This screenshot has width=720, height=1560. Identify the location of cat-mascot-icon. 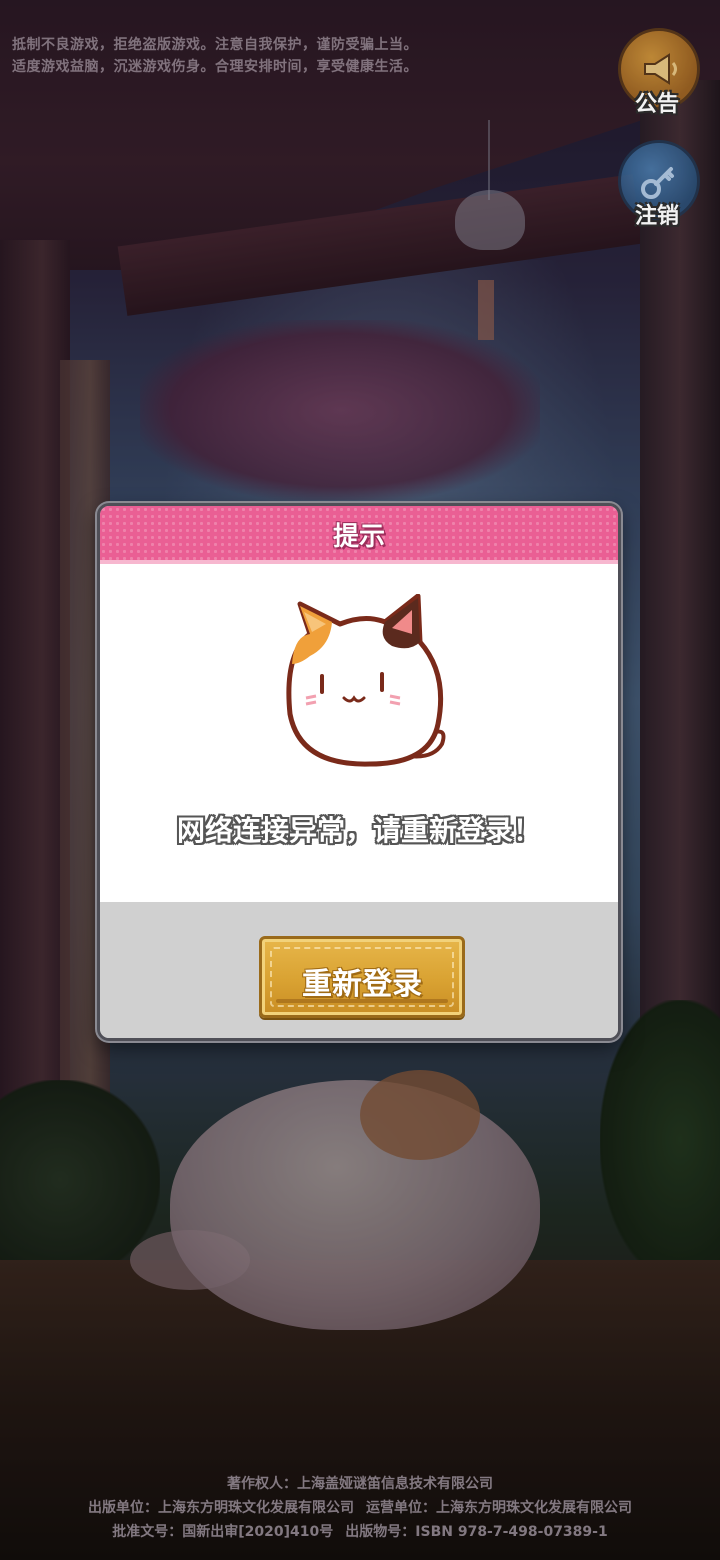
(365, 683).